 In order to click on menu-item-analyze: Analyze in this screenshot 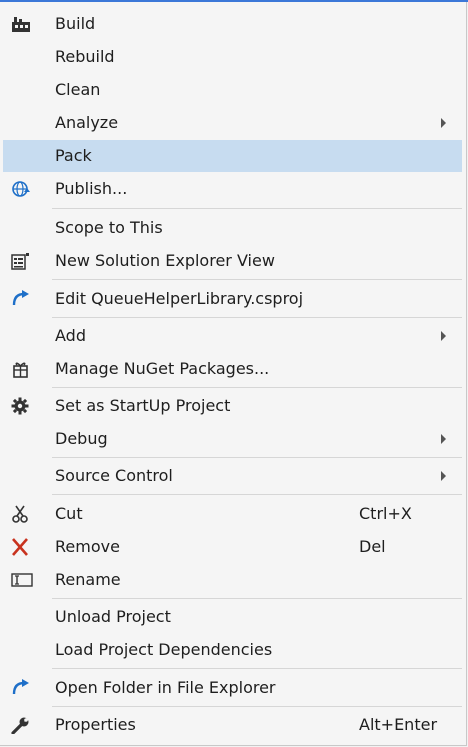, I will do `click(232, 123)`.